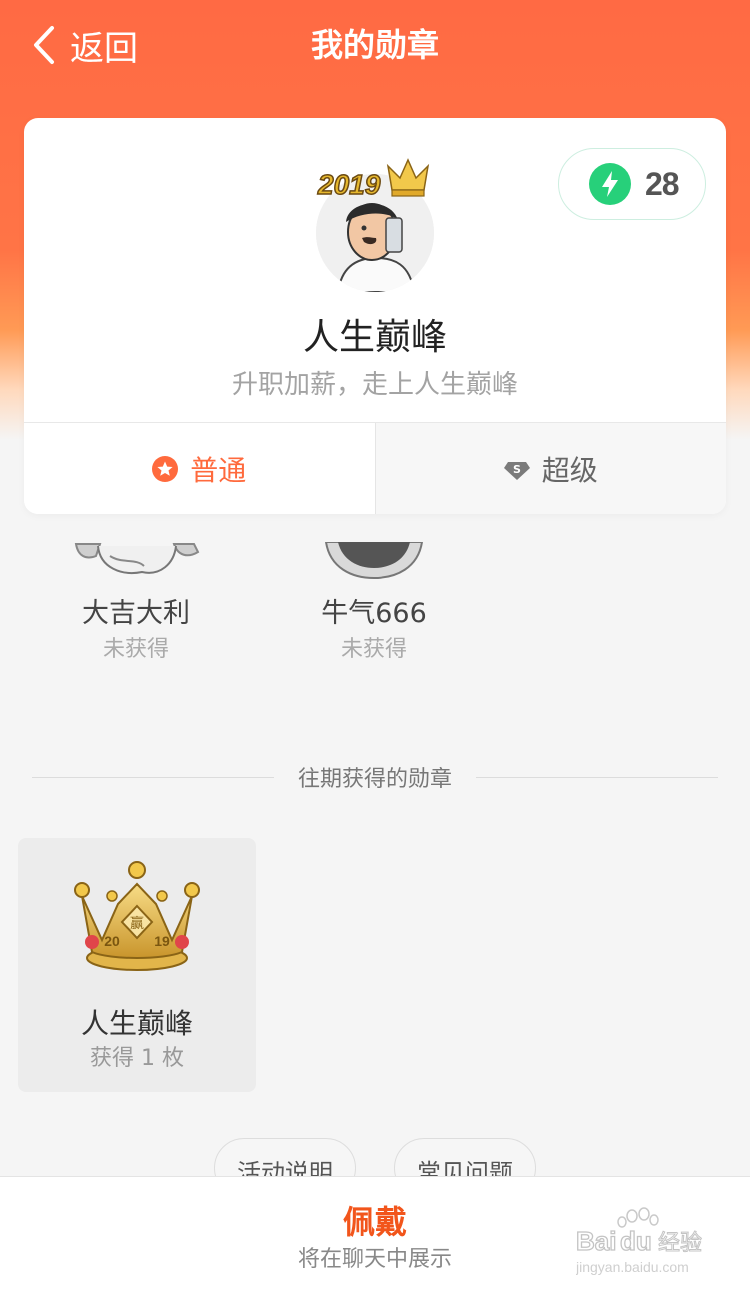  I want to click on watermark-url: jingyan.baidu.com, so click(632, 1267).